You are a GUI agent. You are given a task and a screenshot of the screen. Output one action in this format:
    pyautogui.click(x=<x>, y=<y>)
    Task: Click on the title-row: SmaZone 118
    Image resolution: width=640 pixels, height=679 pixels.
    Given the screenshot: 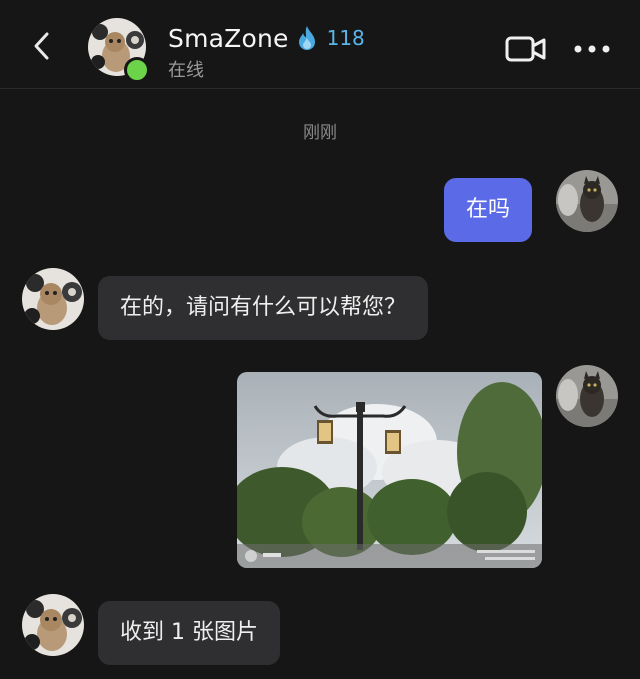 What is the action you would take?
    pyautogui.click(x=266, y=38)
    